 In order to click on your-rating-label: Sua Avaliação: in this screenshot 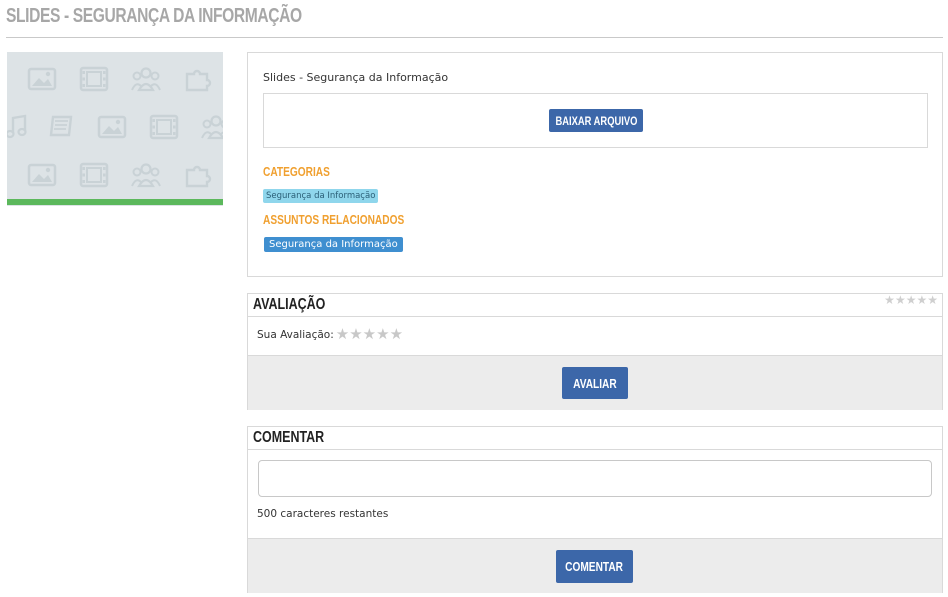, I will do `click(295, 334)`.